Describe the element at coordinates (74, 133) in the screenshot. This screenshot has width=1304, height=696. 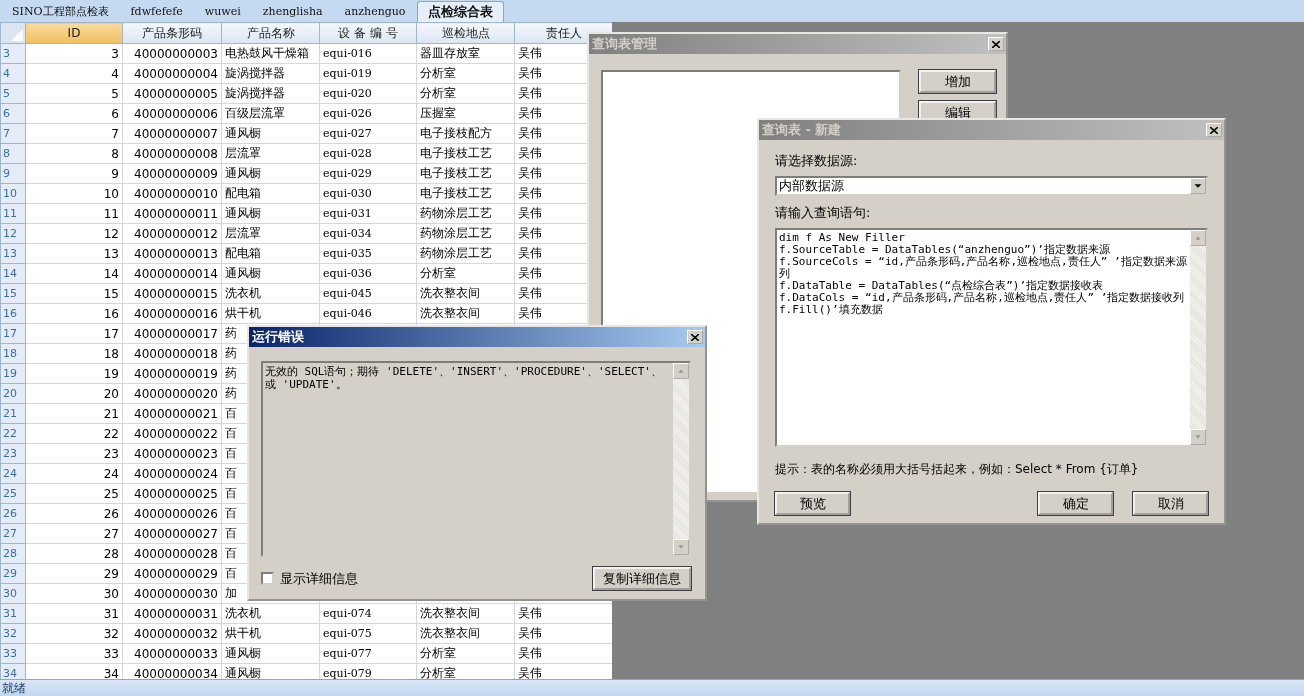
I see `table-cell: 7` at that location.